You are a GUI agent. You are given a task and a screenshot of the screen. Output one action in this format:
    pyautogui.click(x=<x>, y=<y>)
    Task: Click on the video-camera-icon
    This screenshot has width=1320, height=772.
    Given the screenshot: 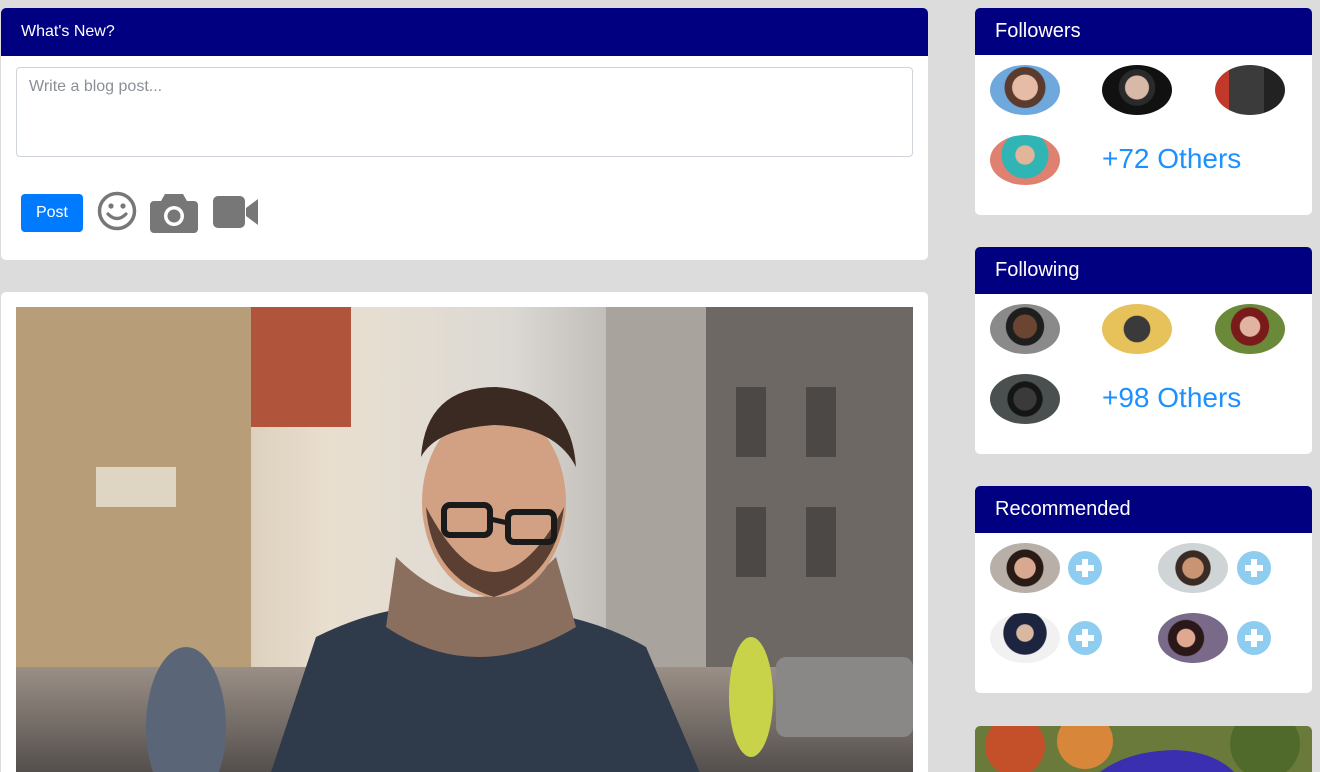 What is the action you would take?
    pyautogui.click(x=236, y=212)
    